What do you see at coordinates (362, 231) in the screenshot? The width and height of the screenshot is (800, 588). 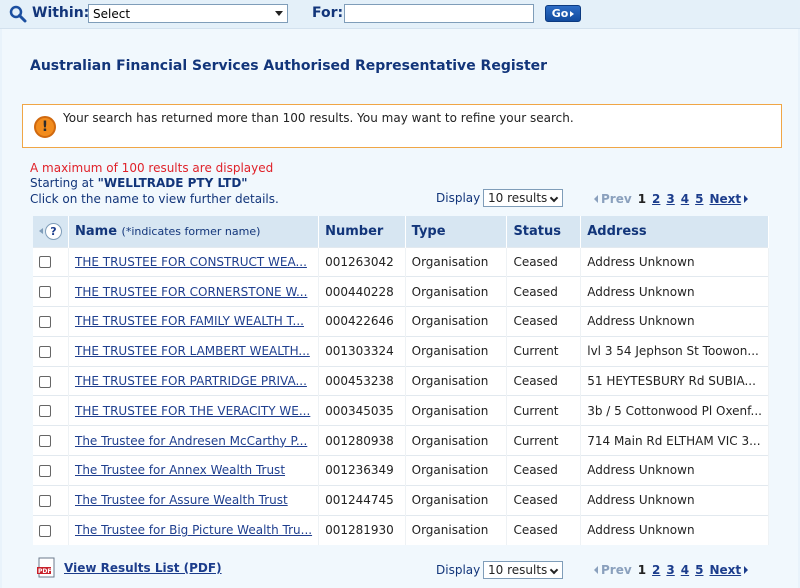 I see `column-header-number: Number` at bounding box center [362, 231].